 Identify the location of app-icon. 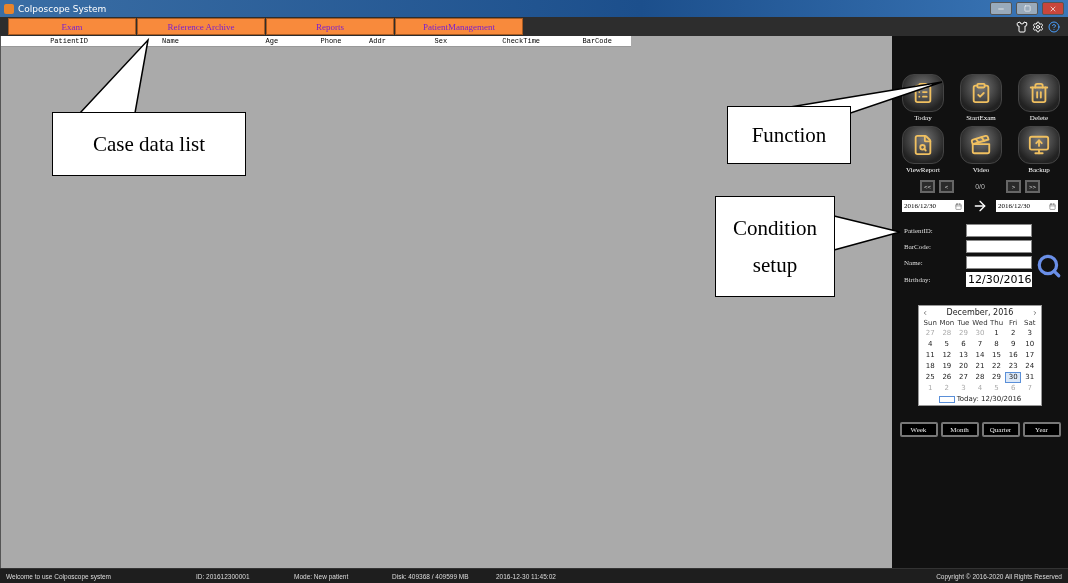
(9, 8).